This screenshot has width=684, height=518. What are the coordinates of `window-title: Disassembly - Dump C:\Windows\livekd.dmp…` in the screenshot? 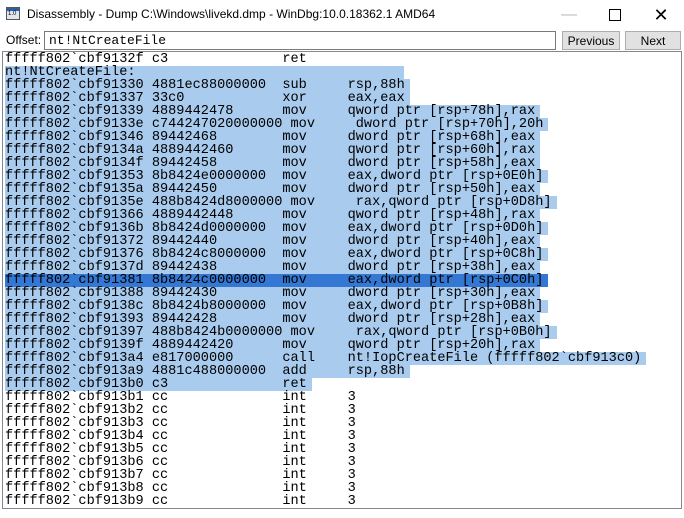 It's located at (231, 14).